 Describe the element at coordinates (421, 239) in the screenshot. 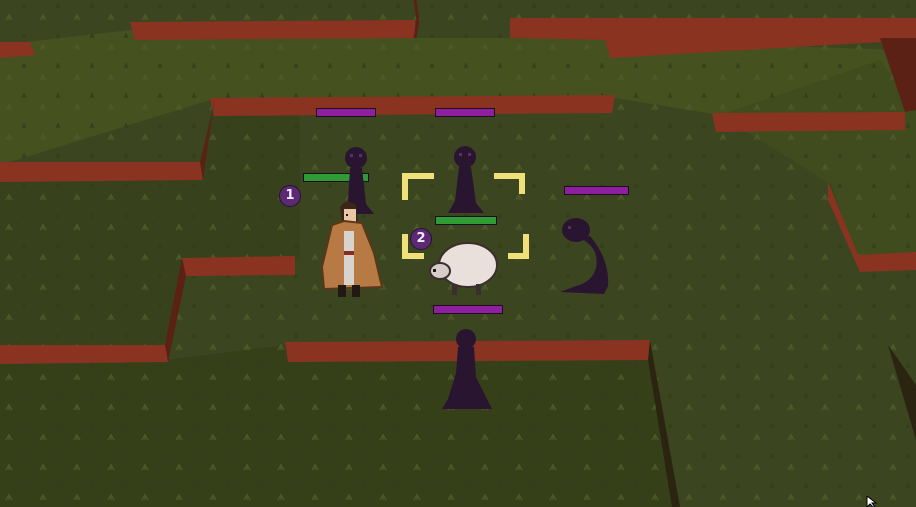

I see `unit-number-badge: 2` at that location.